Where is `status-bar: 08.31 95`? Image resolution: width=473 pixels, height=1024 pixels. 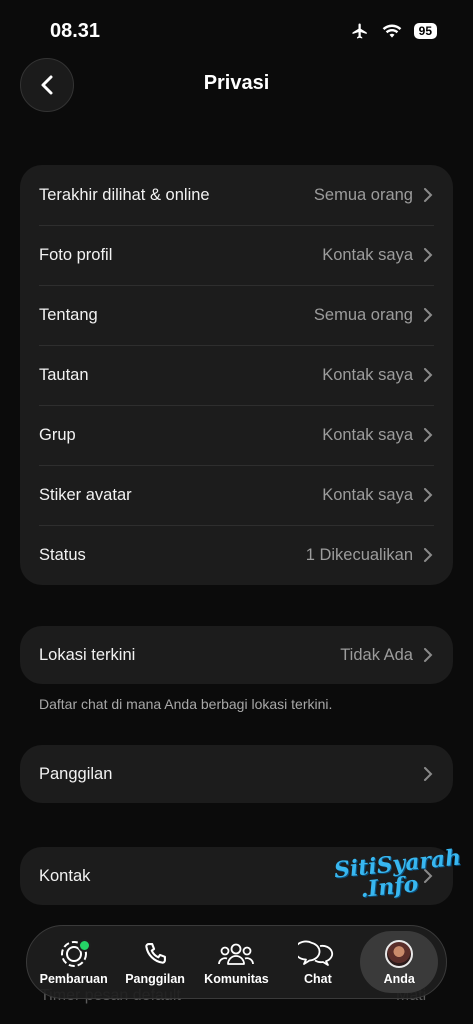
status-bar: 08.31 95 is located at coordinates (236, 30).